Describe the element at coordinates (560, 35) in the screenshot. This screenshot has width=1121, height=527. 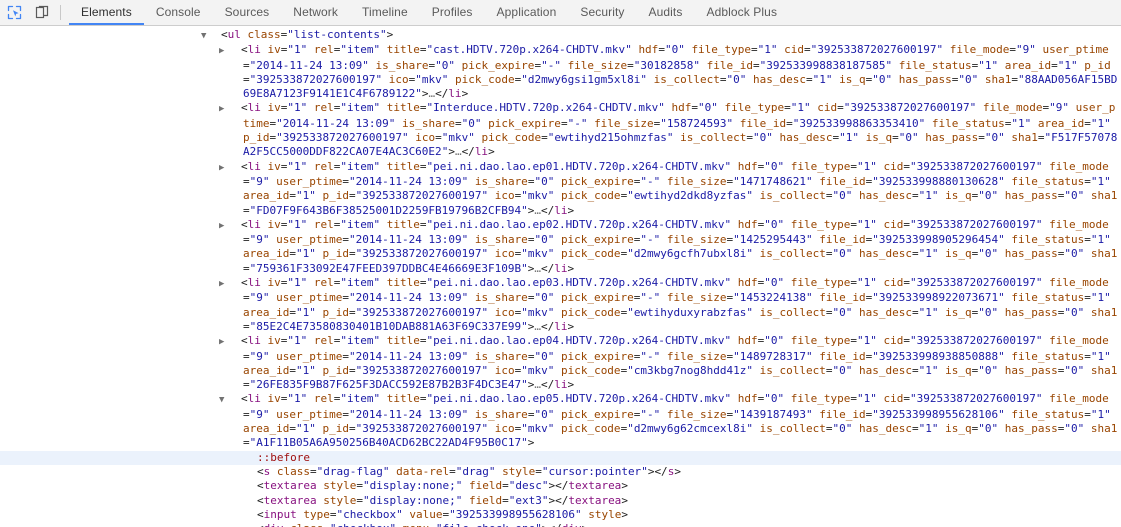
I see `dom-node-ul: <ul class="list-contents">` at that location.